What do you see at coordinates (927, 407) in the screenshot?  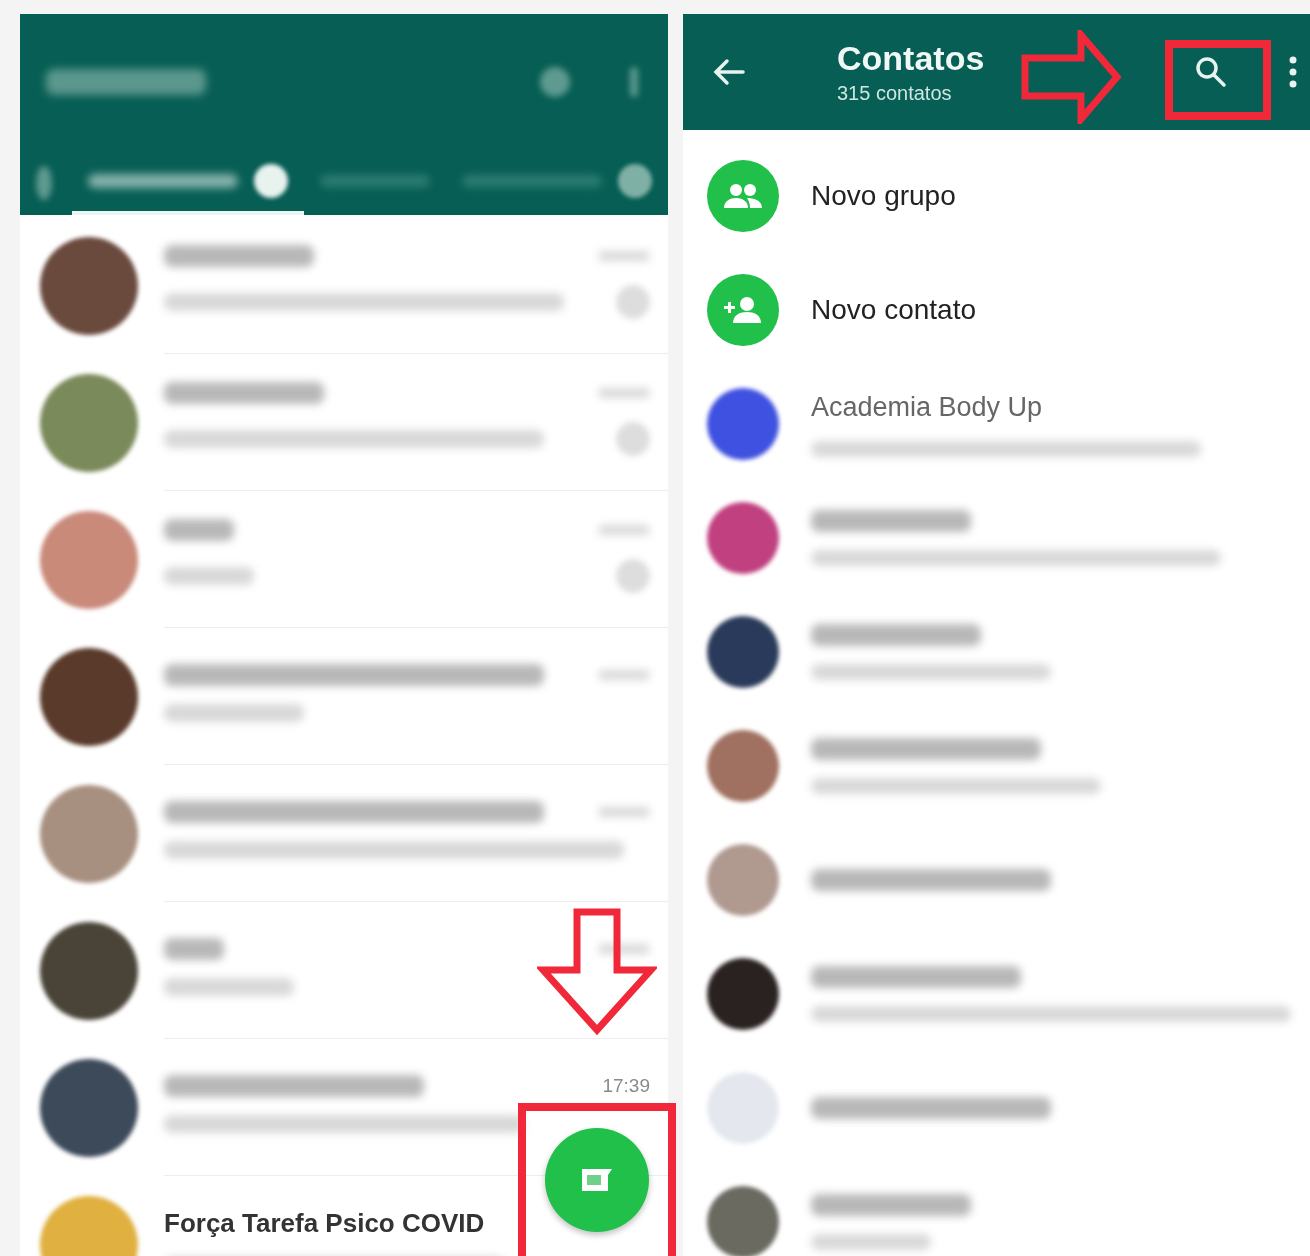 I see `contact-name: Academia Body Up` at bounding box center [927, 407].